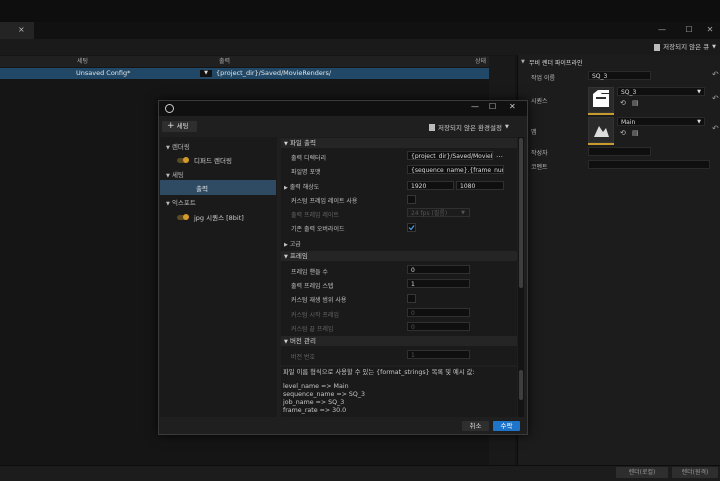  I want to click on tree-item-output-selected: 출력, so click(218, 187).